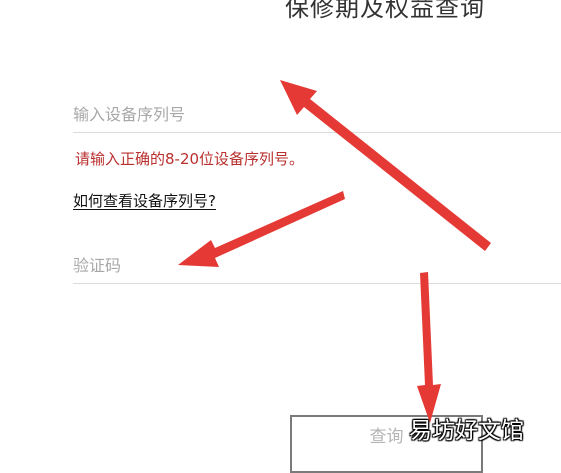 Image resolution: width=561 pixels, height=473 pixels. I want to click on arrow-to-serial-input, so click(385, 165).